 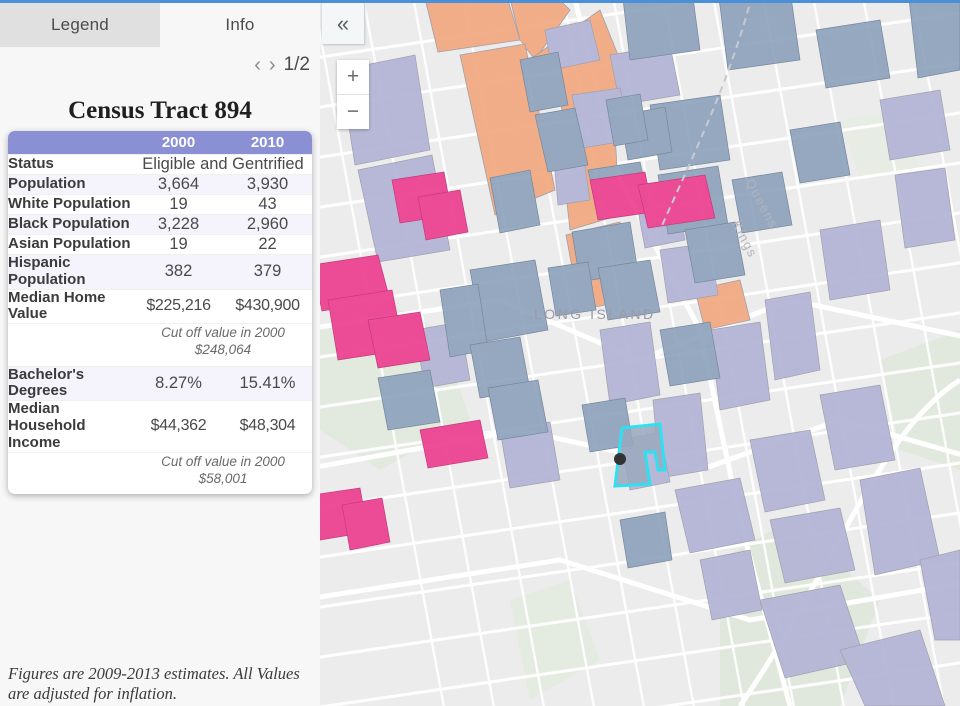 I want to click on chevron-left-icon: ‹, so click(x=257, y=65).